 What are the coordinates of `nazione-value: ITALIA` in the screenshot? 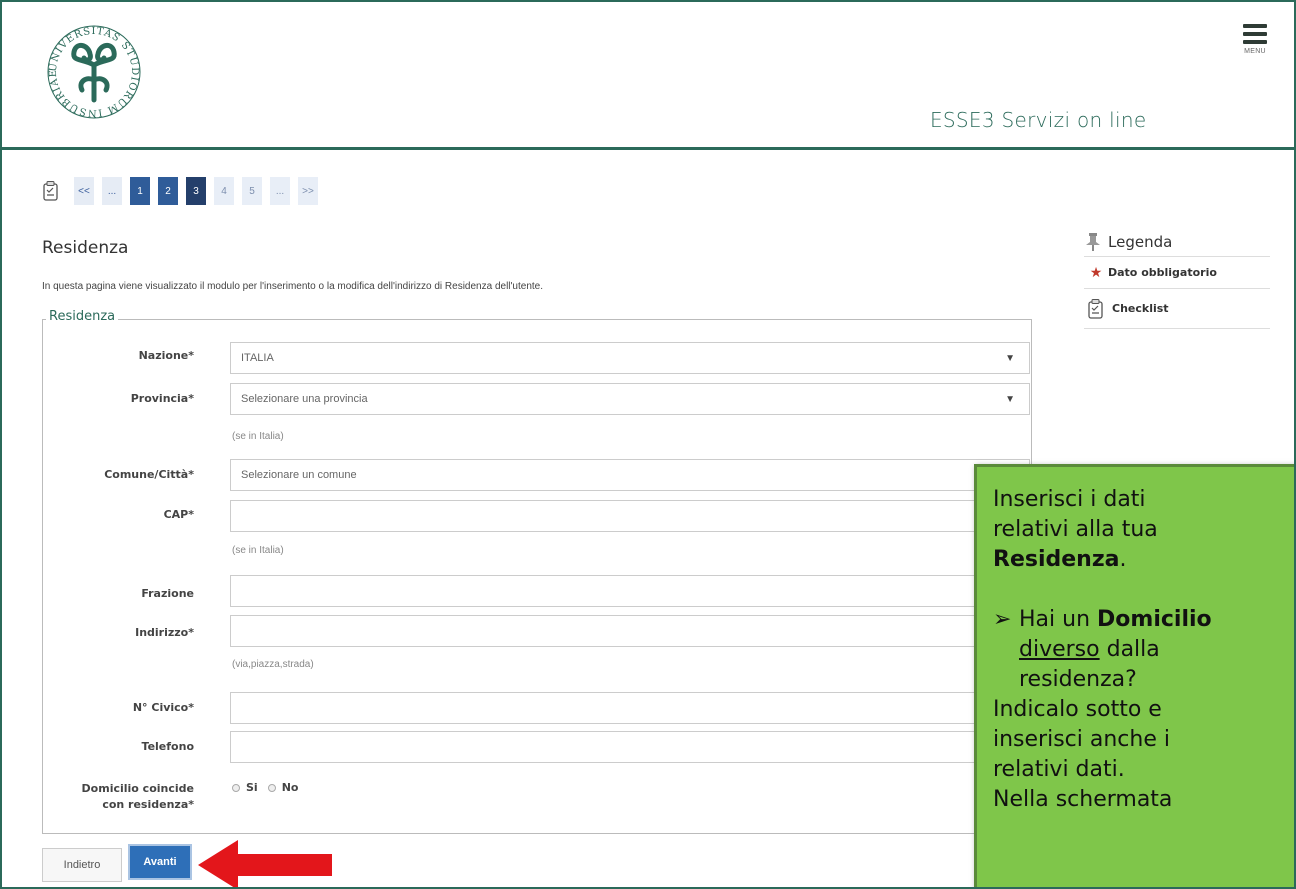 It's located at (257, 358).